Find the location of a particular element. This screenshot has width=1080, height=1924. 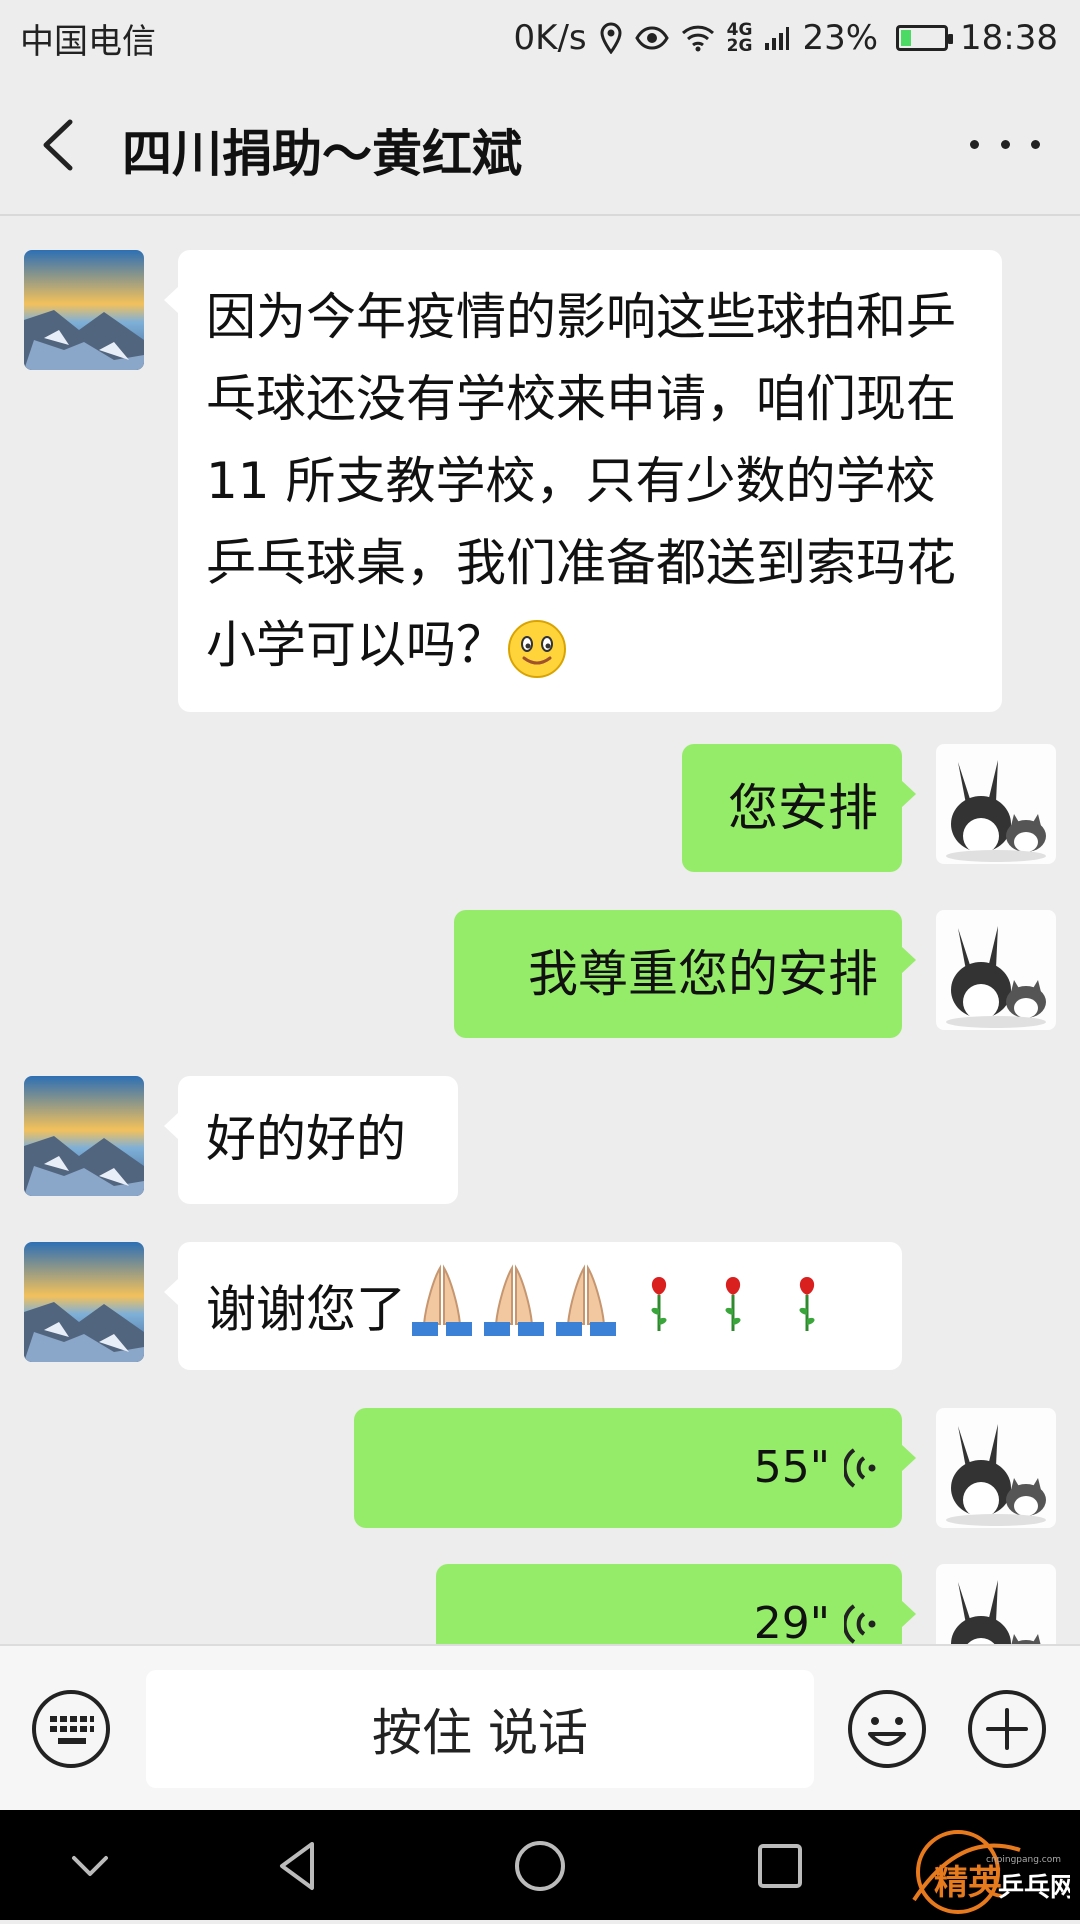

eye-icon is located at coordinates (651, 38).